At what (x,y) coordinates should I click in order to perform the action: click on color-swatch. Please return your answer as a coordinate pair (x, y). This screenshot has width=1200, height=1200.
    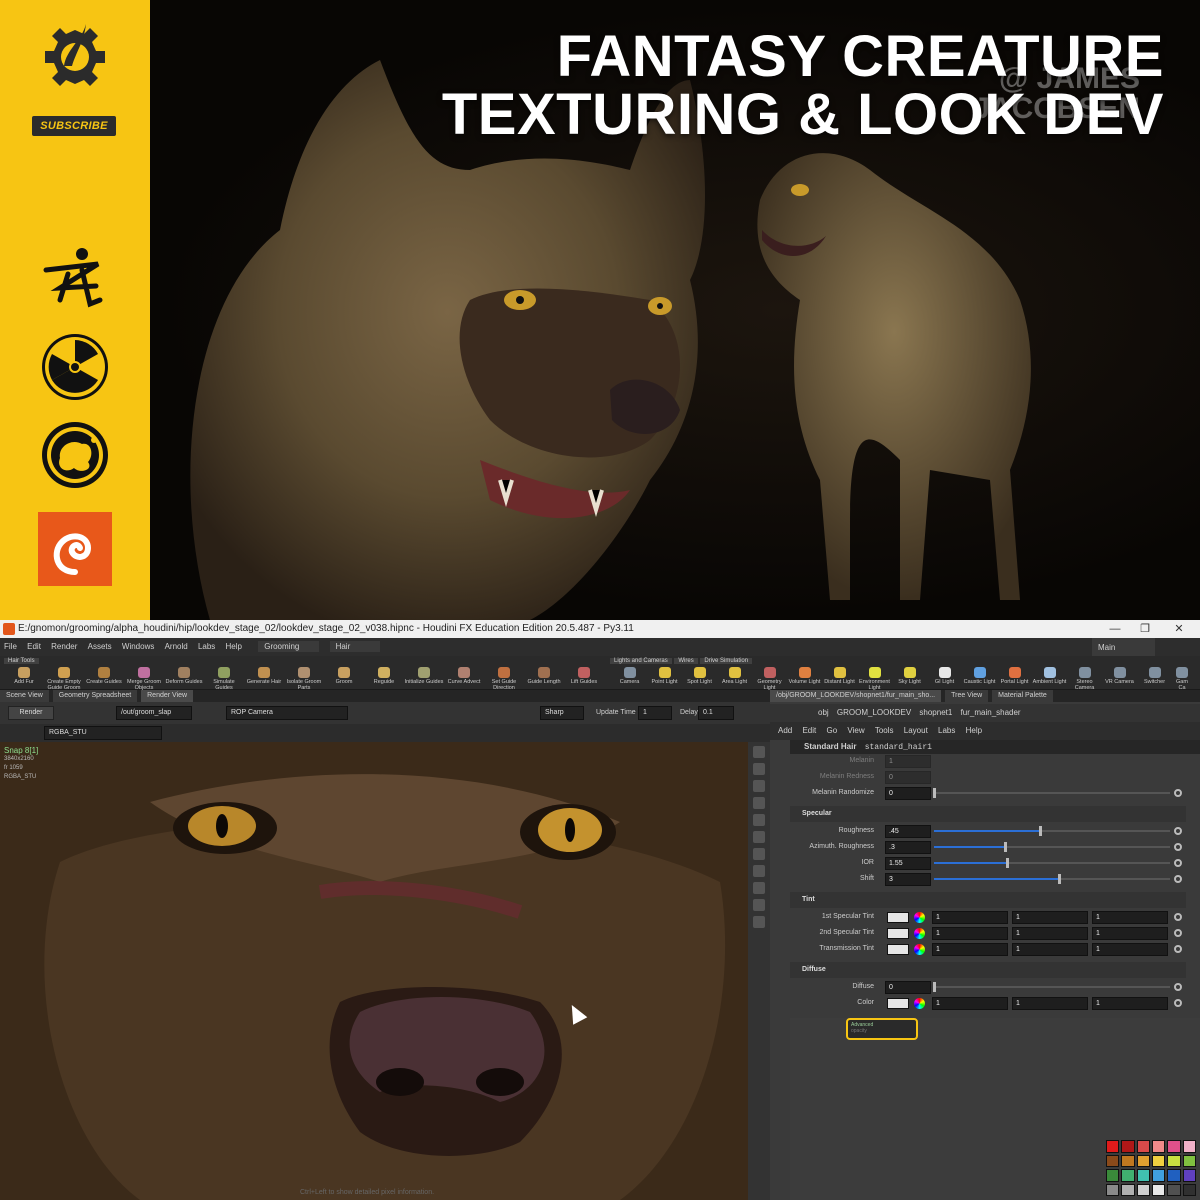
    Looking at the image, I should click on (898, 949).